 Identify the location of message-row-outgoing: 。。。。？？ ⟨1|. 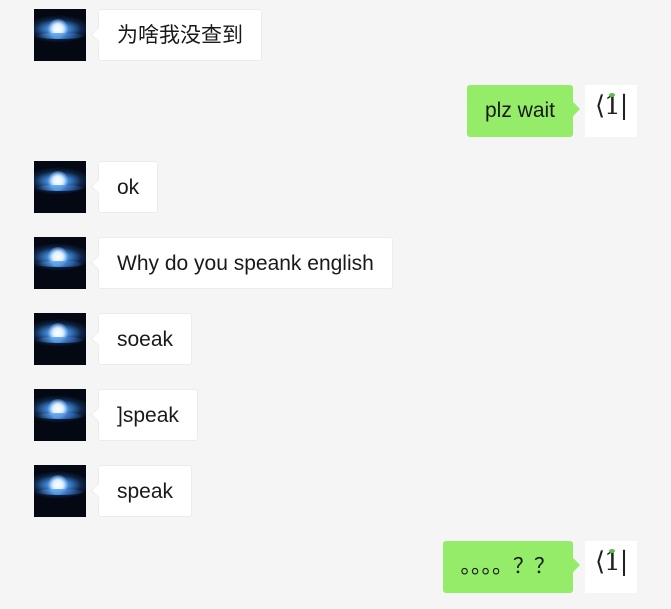
(335, 567).